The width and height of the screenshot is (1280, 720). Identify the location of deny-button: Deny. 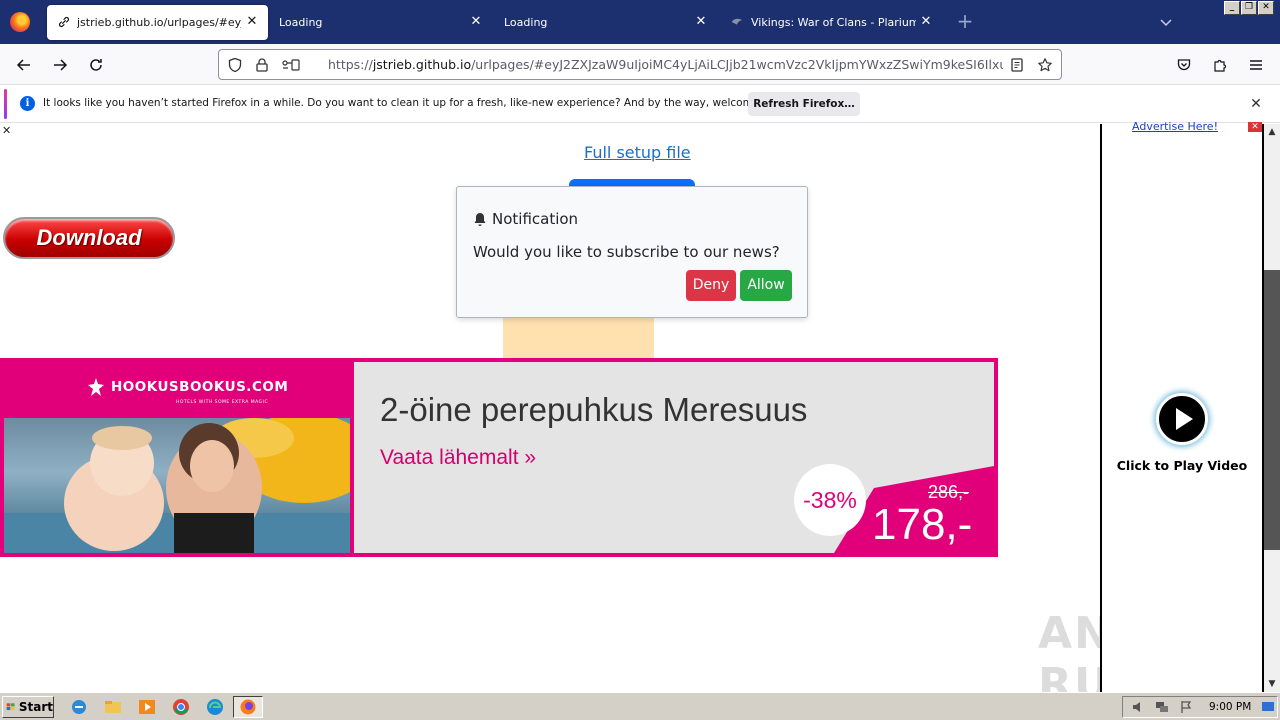
(711, 285).